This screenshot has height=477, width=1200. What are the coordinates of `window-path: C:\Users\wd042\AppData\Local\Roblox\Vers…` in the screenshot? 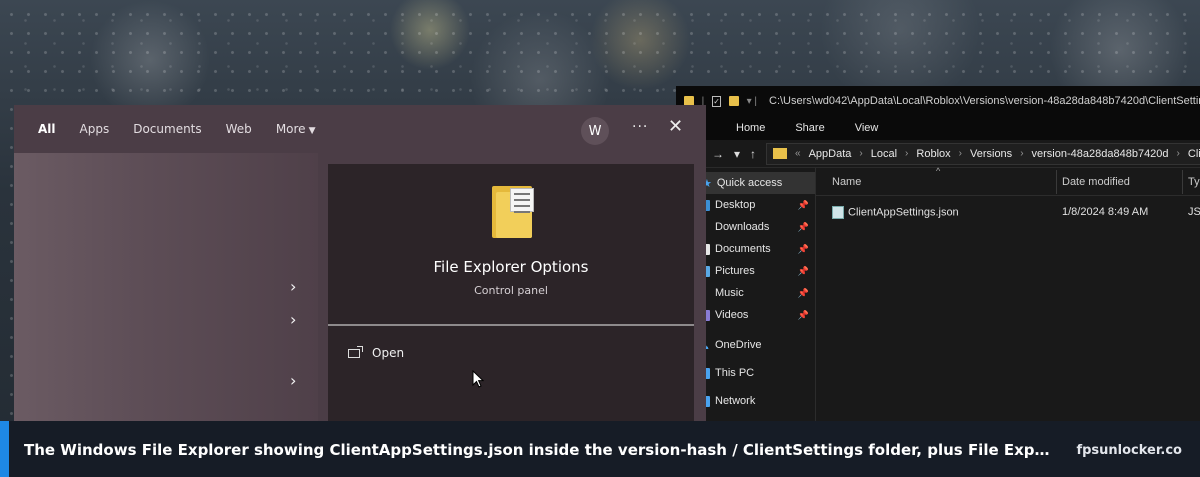 It's located at (984, 101).